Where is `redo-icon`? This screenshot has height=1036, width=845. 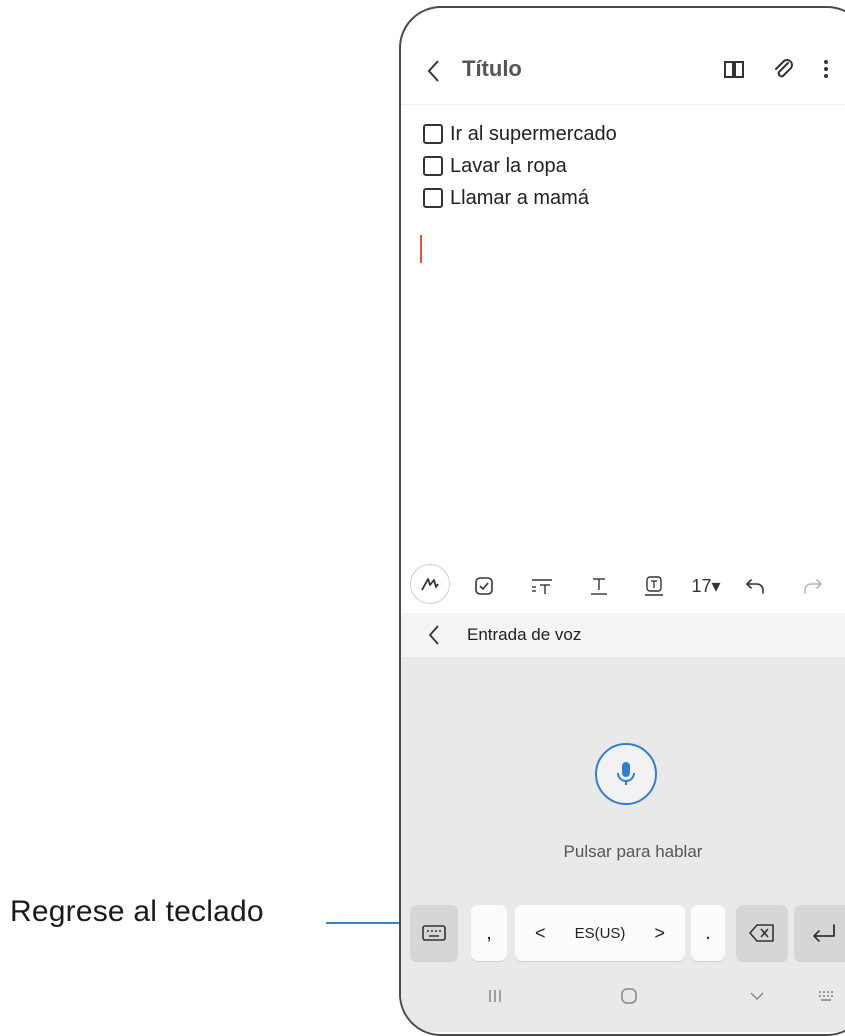 redo-icon is located at coordinates (813, 586).